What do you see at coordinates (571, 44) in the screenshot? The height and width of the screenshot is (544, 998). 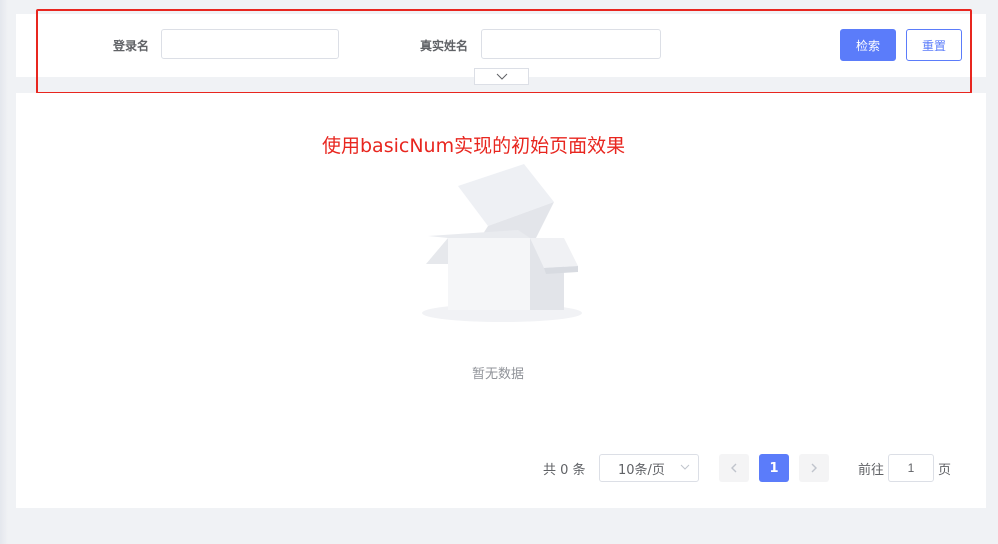 I see `real-name-input` at bounding box center [571, 44].